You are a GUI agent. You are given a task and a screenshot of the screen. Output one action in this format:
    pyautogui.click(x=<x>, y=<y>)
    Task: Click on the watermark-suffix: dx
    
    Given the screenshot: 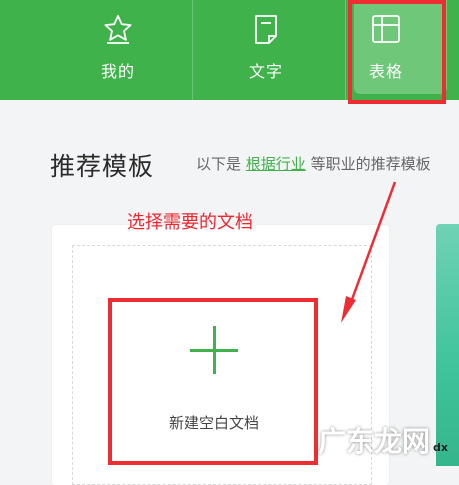 What is the action you would take?
    pyautogui.click(x=440, y=447)
    